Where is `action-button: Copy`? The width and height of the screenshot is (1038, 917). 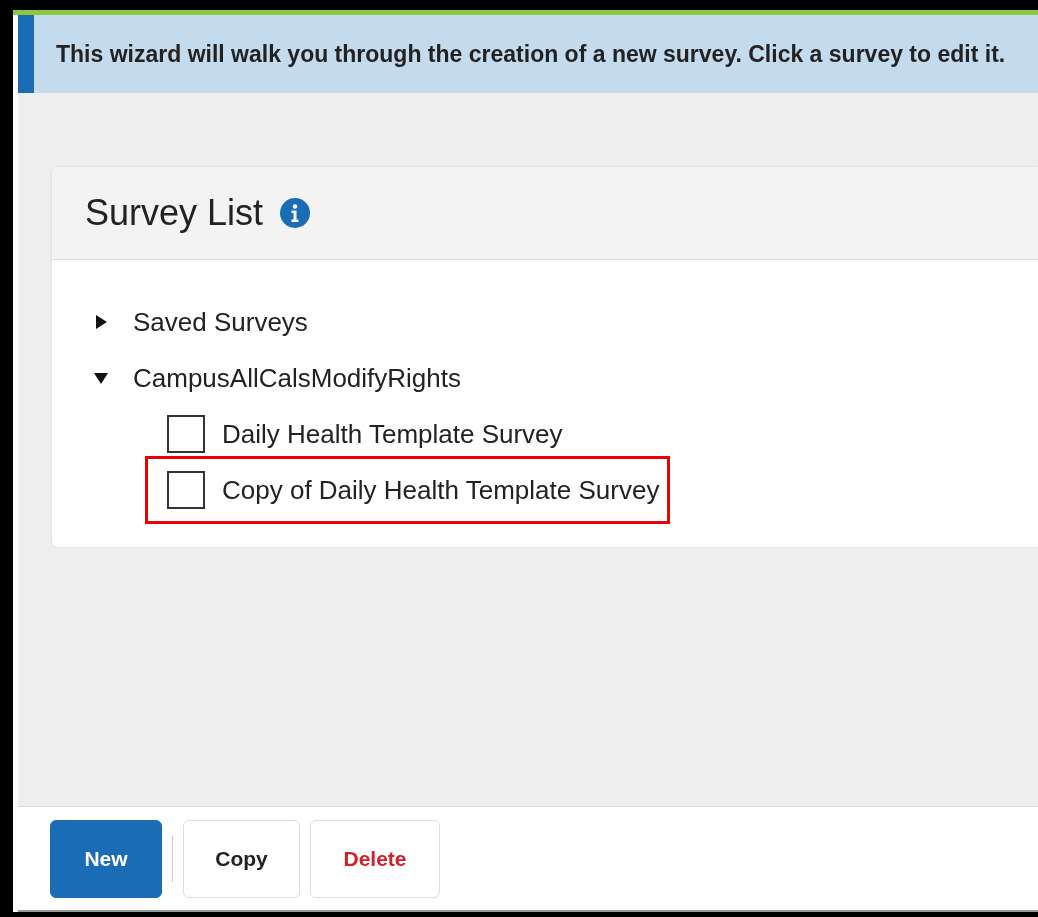
action-button: Copy is located at coordinates (241, 858).